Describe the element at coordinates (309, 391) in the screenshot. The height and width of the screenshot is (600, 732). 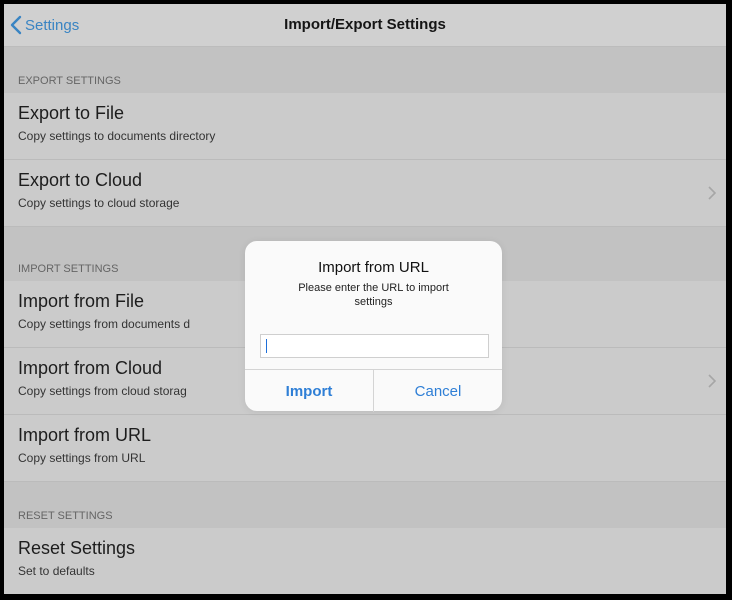
I see `import-button: Import` at that location.